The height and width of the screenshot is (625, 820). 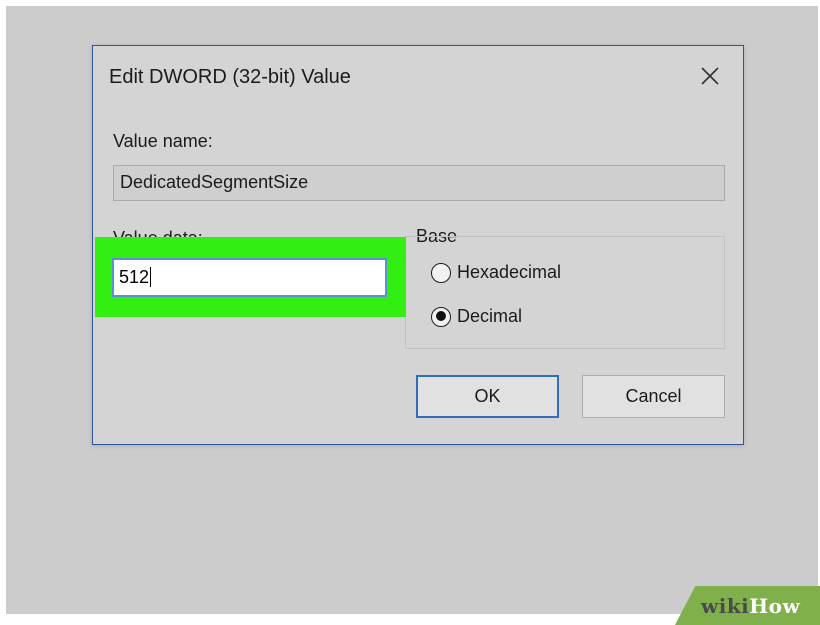 What do you see at coordinates (725, 606) in the screenshot?
I see `watermark-wiki: wiki` at bounding box center [725, 606].